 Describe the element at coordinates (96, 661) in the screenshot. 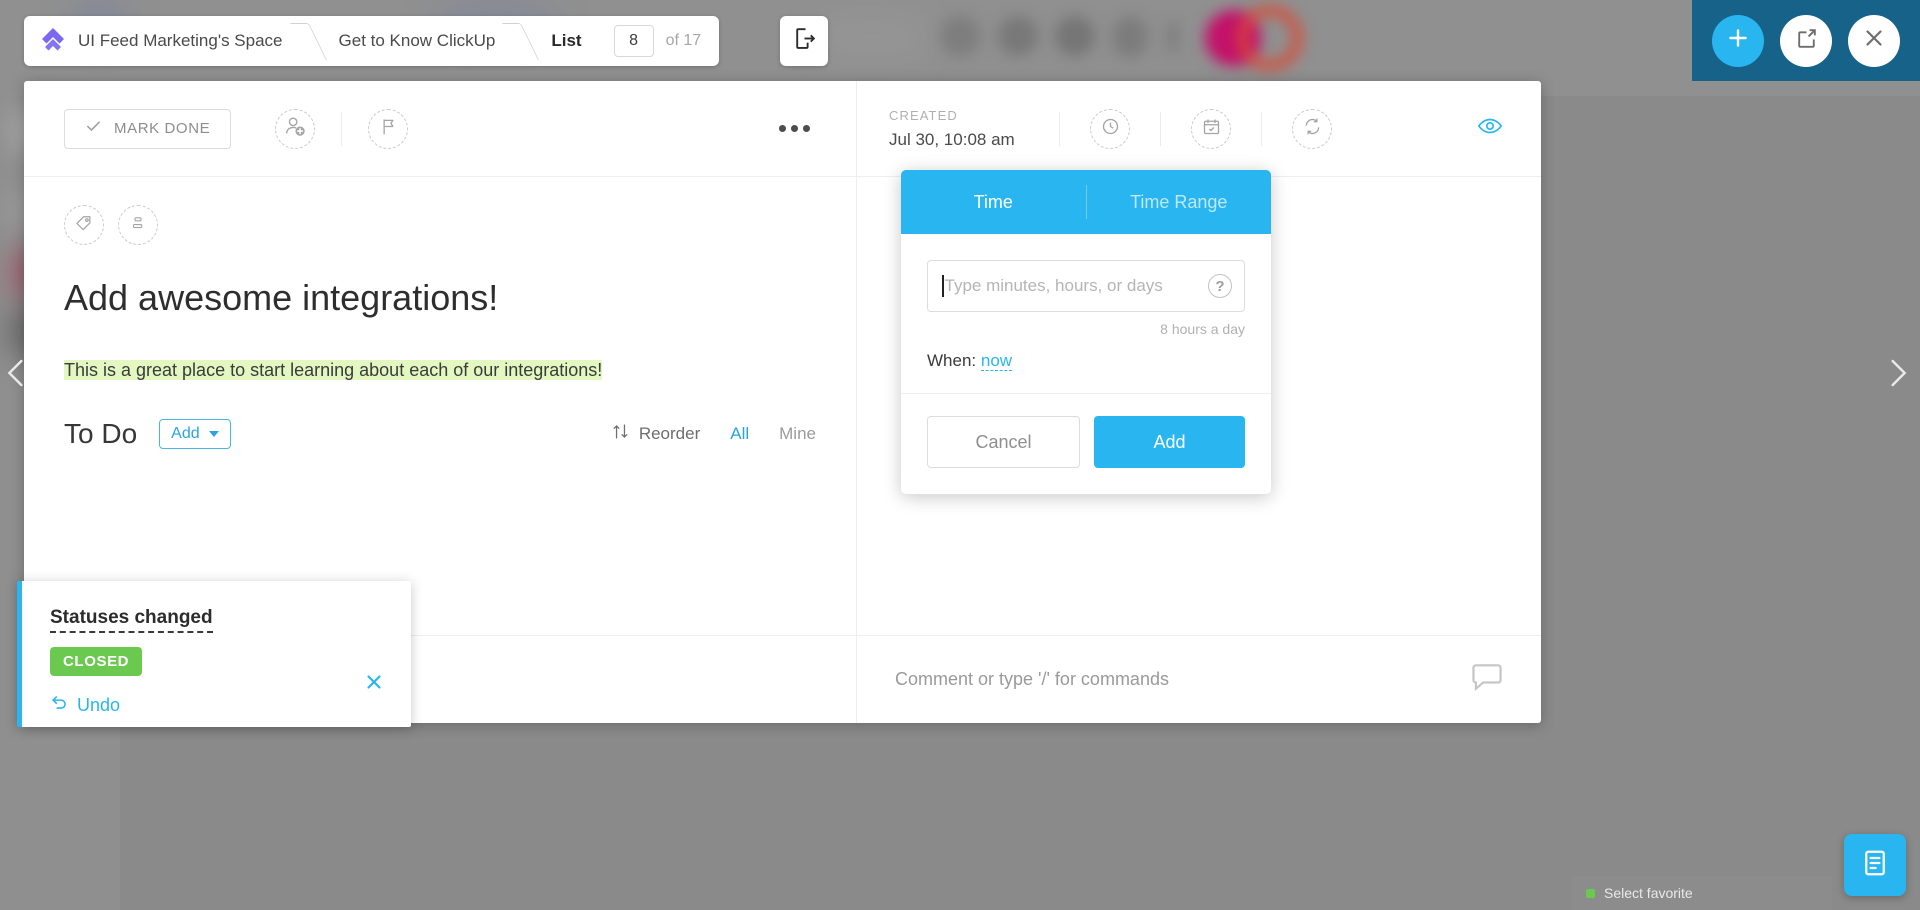

I see `status-badge: CLOSED` at that location.